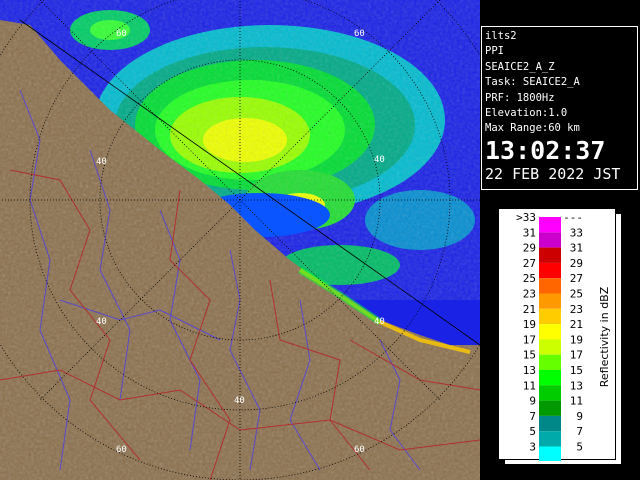  Describe the element at coordinates (576, 278) in the screenshot. I see `legend-high-label: 27` at that location.